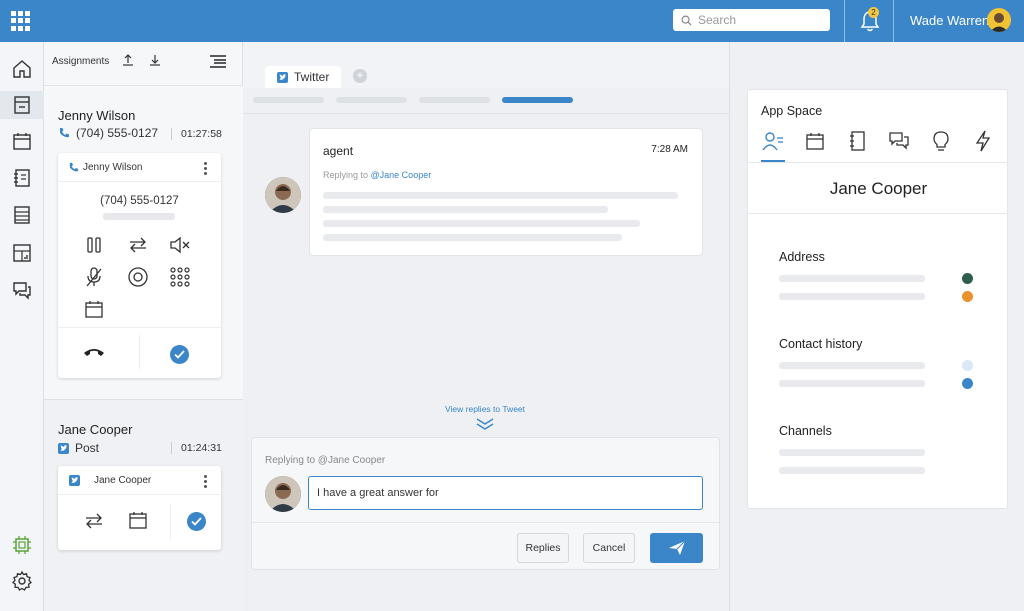 This screenshot has width=1024, height=611. What do you see at coordinates (505, 493) in the screenshot?
I see `reply-input` at bounding box center [505, 493].